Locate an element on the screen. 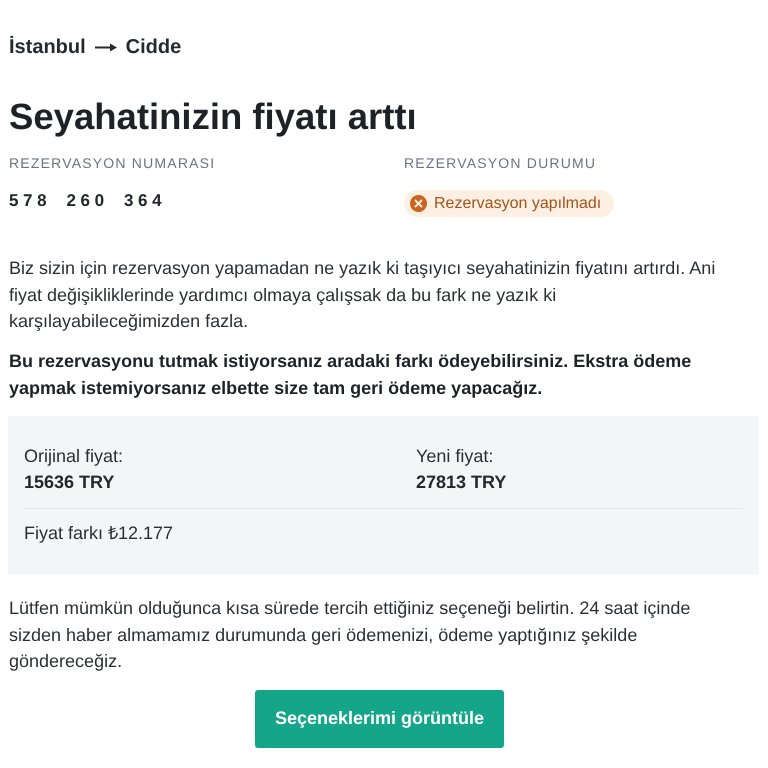  price-label: Yeni fiyat: is located at coordinates (455, 456).